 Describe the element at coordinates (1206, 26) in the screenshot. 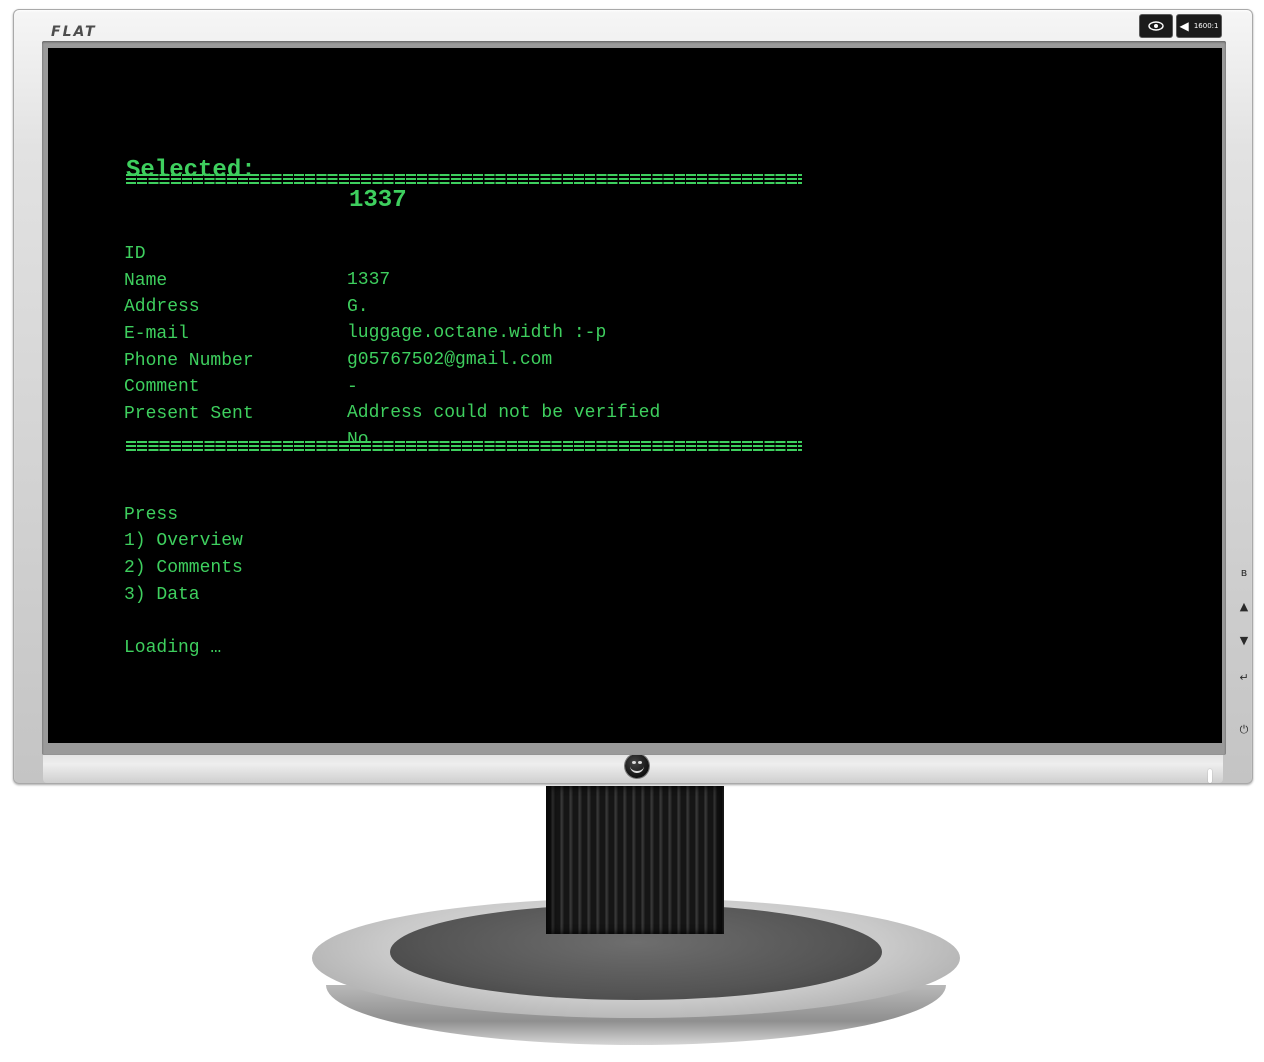

I see `spec-badge-text: 1600:1` at that location.